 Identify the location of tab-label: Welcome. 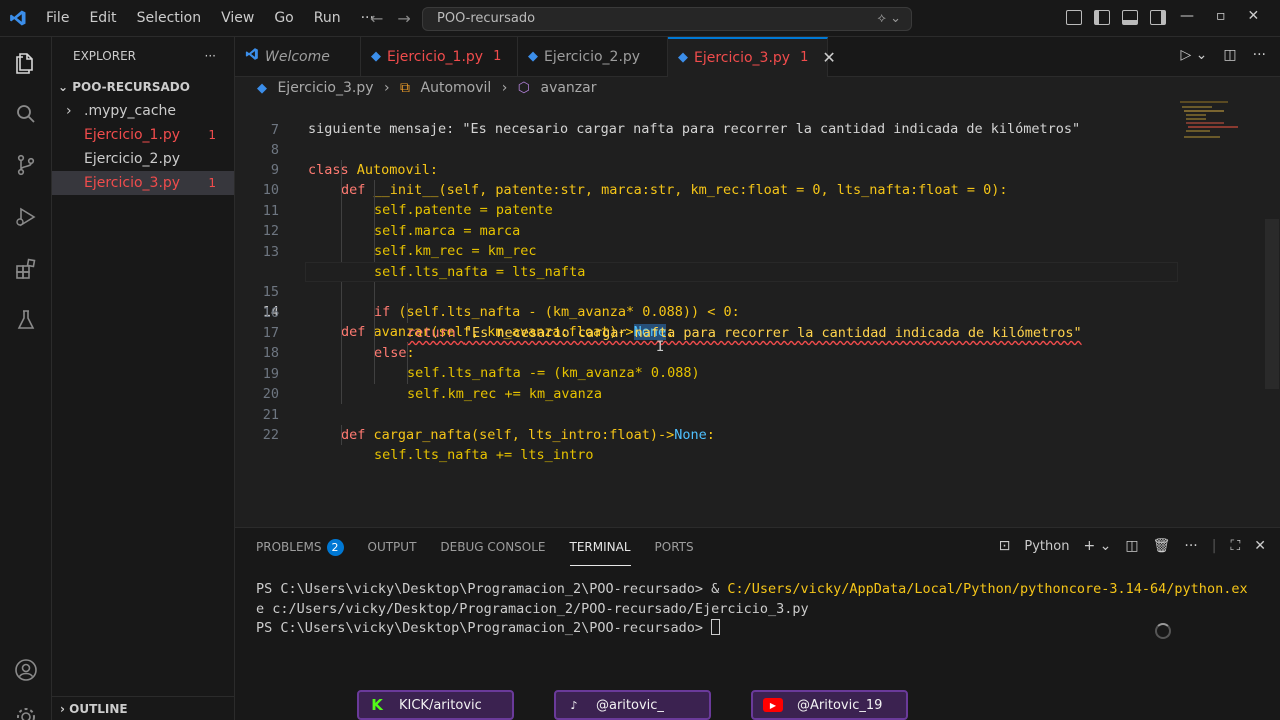
(297, 56).